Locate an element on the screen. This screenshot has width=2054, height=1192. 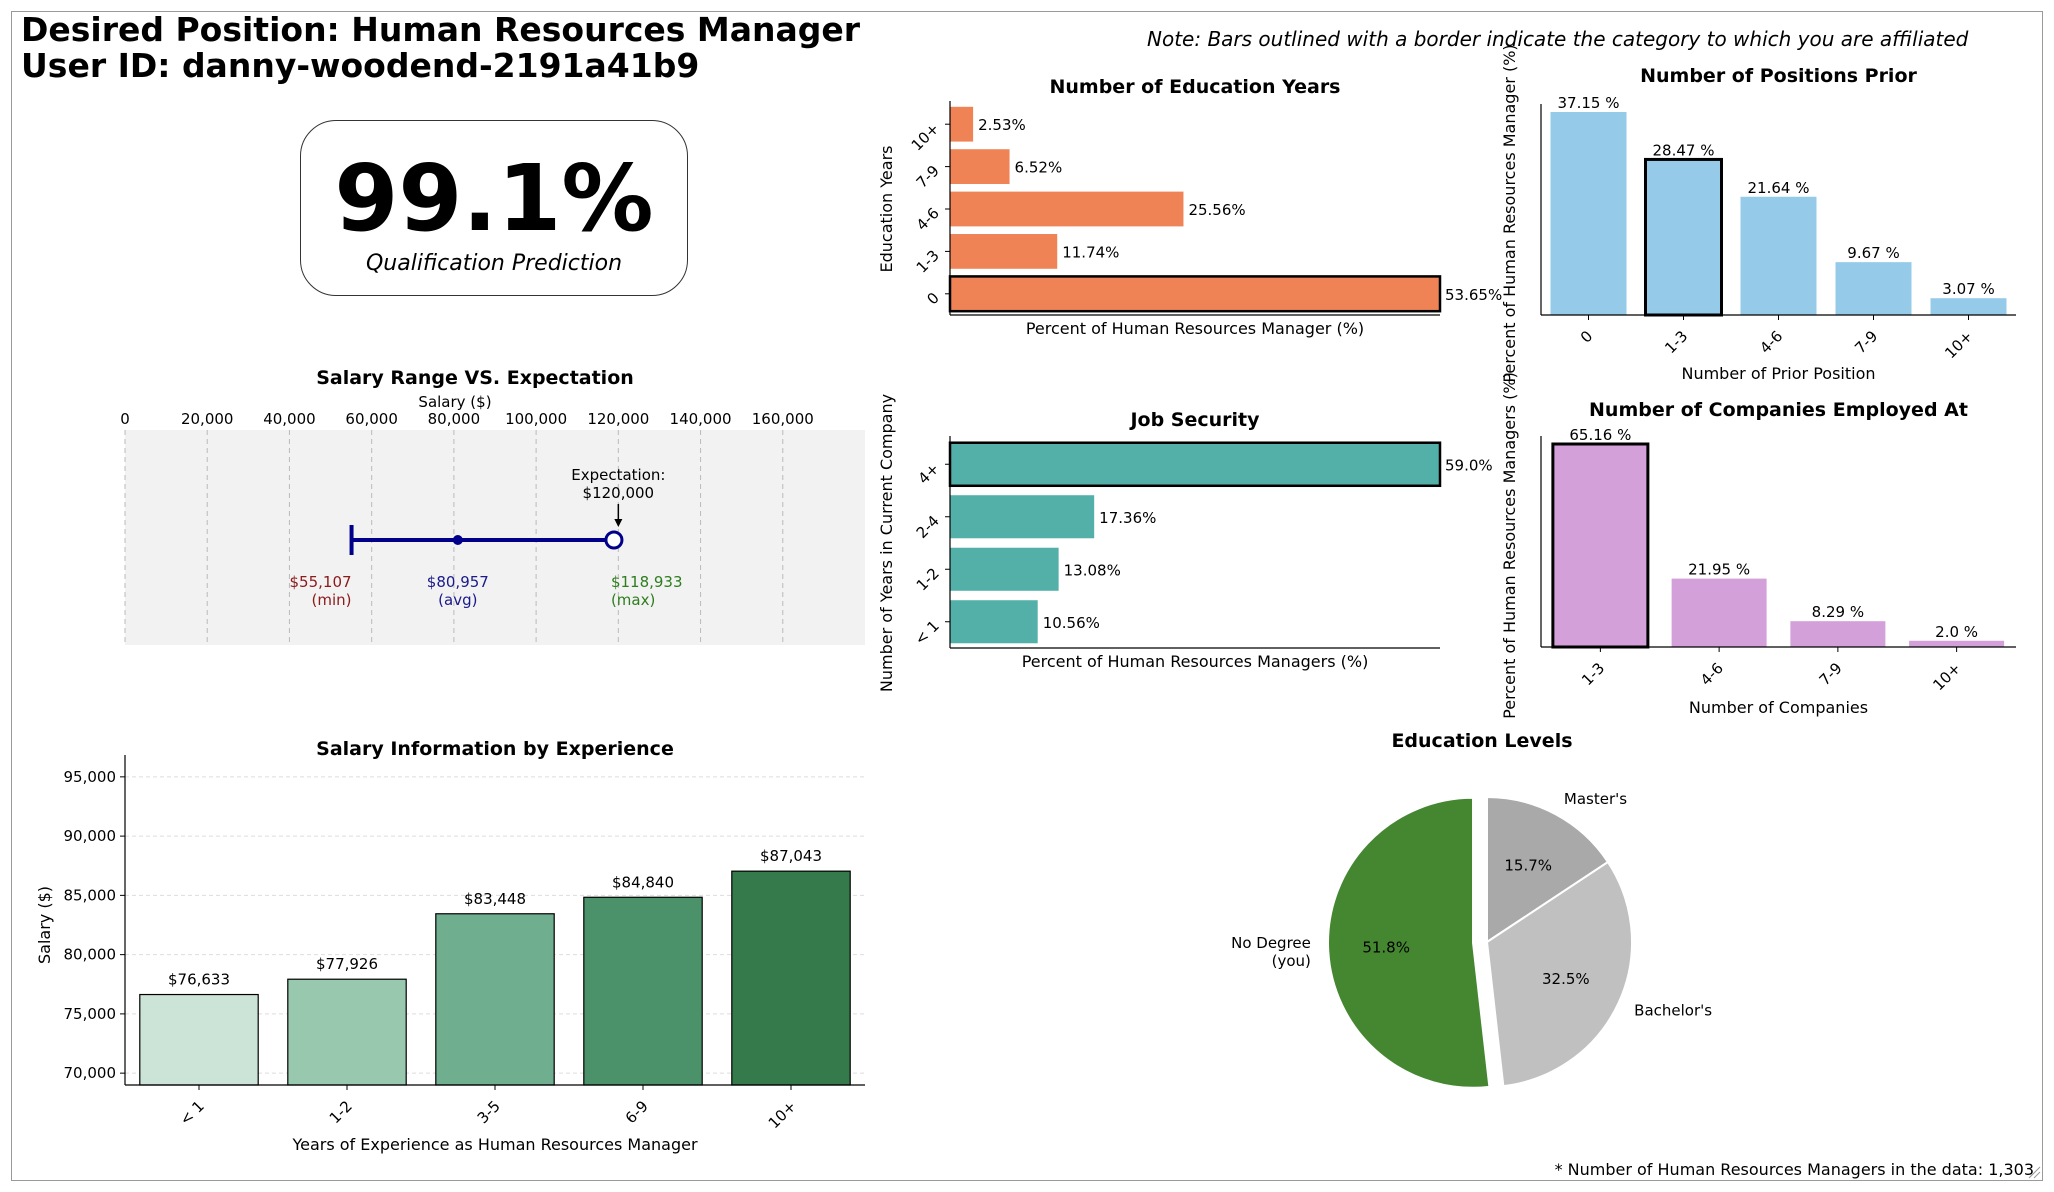
bar-value-label: 59.0% is located at coordinates (1469, 465).